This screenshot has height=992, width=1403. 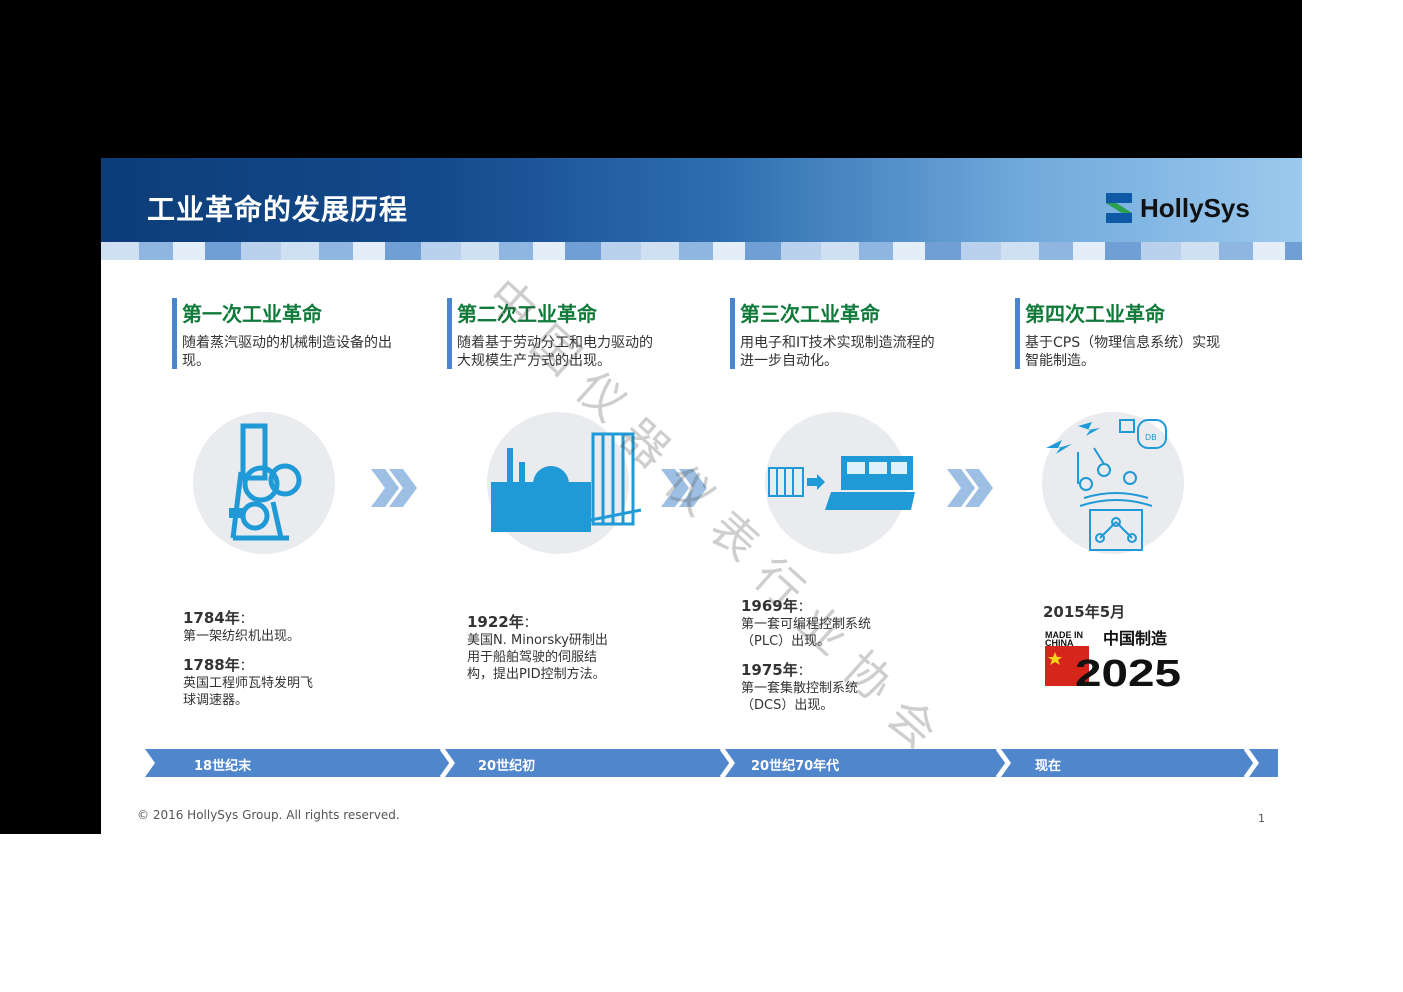 What do you see at coordinates (651, 79) in the screenshot?
I see `top-black-band` at bounding box center [651, 79].